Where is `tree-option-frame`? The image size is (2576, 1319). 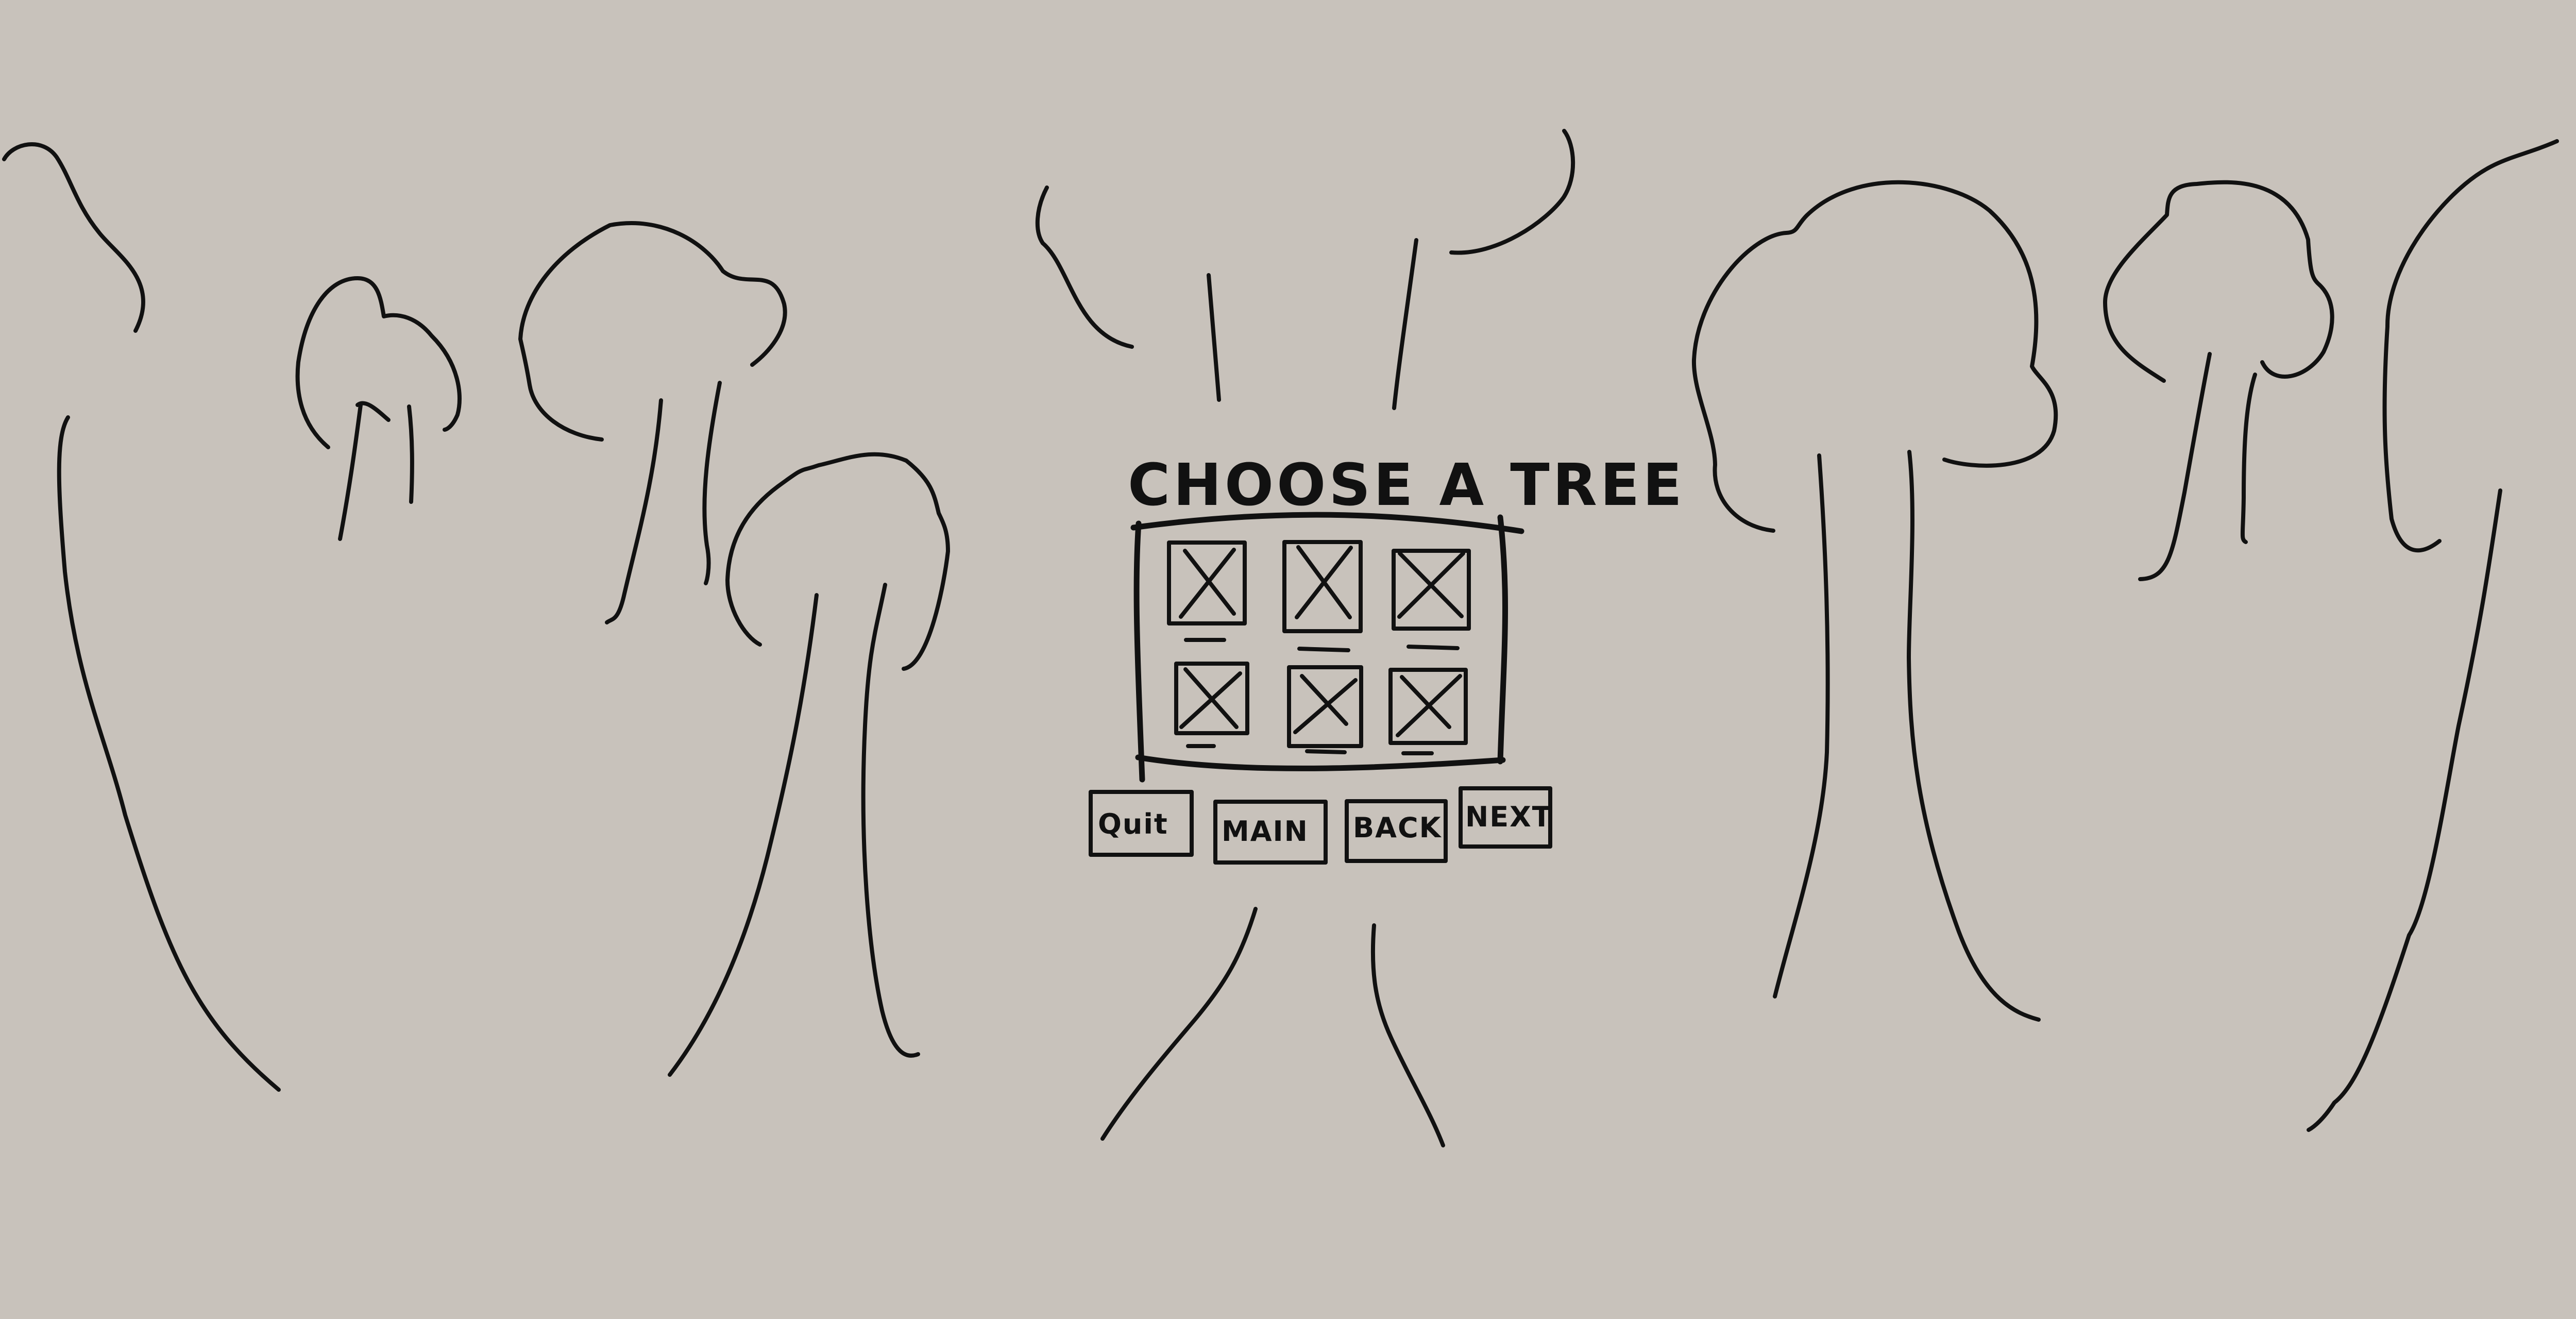
tree-option-frame is located at coordinates (1432, 590).